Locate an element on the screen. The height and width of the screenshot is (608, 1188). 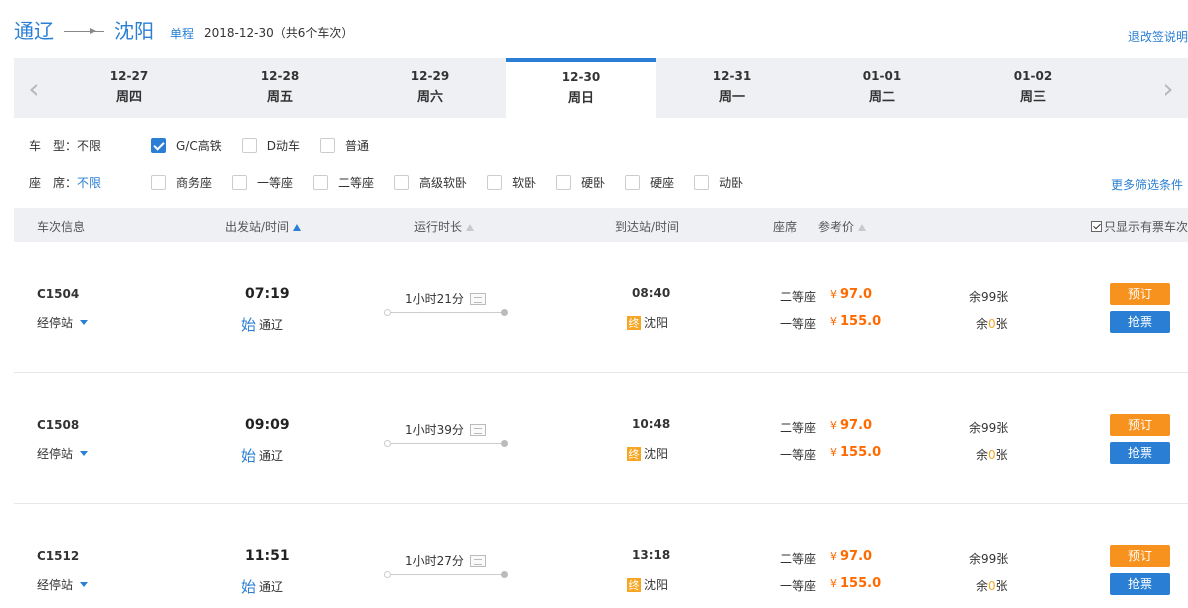
next-date-icon: › is located at coordinates (1168, 88).